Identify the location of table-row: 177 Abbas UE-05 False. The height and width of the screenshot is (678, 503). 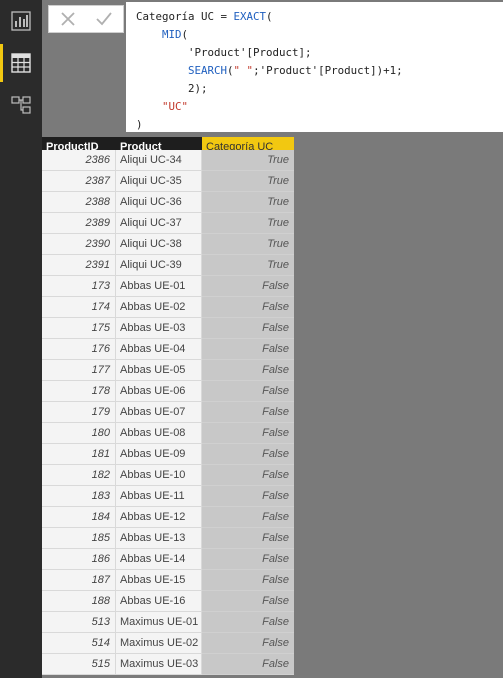
(168, 370).